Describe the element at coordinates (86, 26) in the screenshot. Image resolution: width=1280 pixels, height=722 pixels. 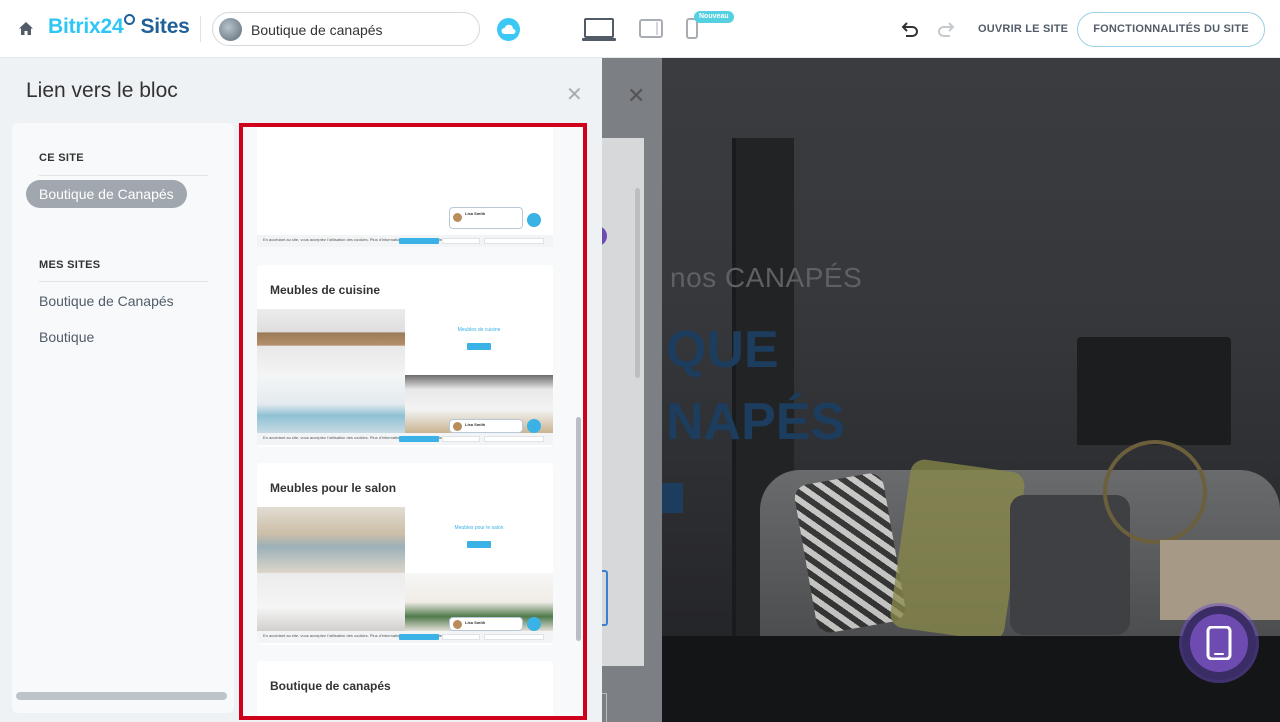
I see `logo-text-main: Bitrix24` at that location.